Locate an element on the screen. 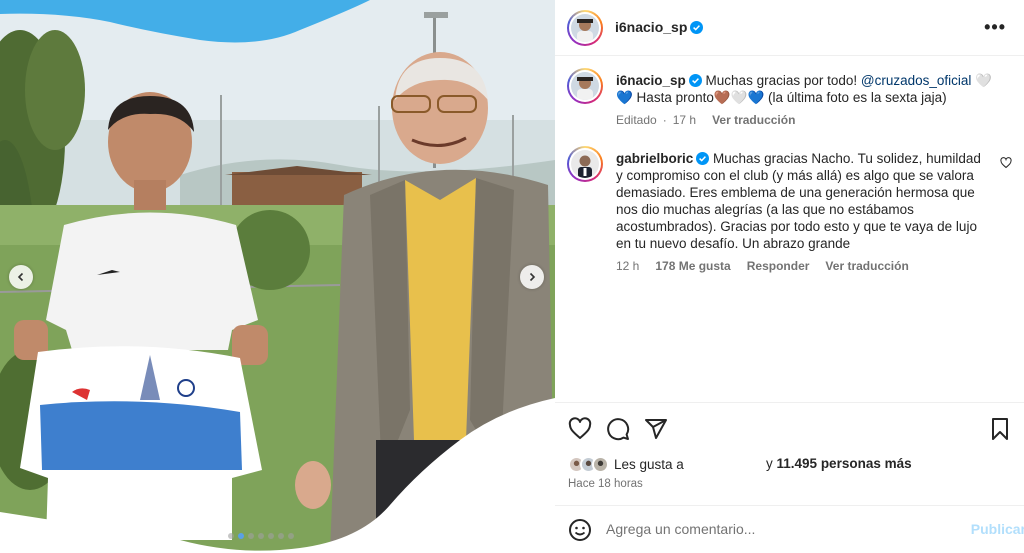 Image resolution: width=1024 pixels, height=553 pixels. liker-avatar is located at coordinates (600, 464).